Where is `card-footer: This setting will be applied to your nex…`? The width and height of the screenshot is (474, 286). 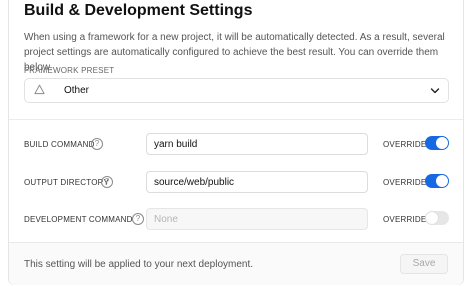
card-footer: This setting will be applied to your nex… is located at coordinates (236, 263).